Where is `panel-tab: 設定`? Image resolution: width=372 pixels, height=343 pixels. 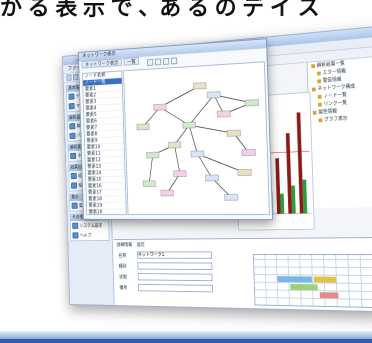
panel-tab: 設定 is located at coordinates (141, 244).